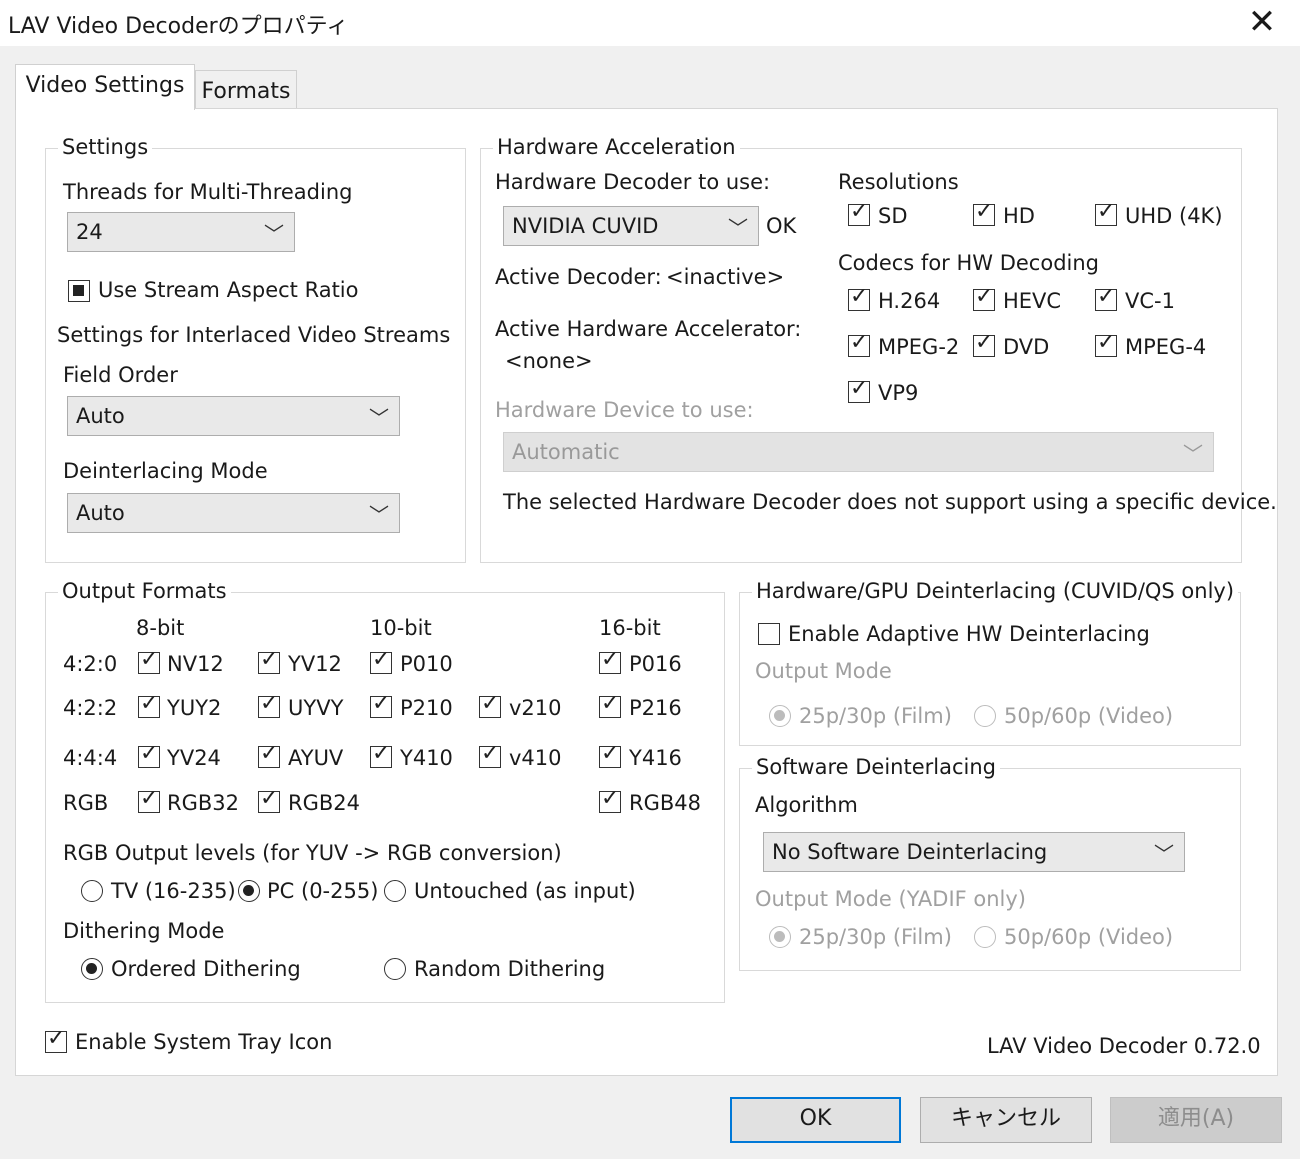 This screenshot has width=1300, height=1159. Describe the element at coordinates (426, 758) in the screenshot. I see `fmt-y410-label: Y410` at that location.